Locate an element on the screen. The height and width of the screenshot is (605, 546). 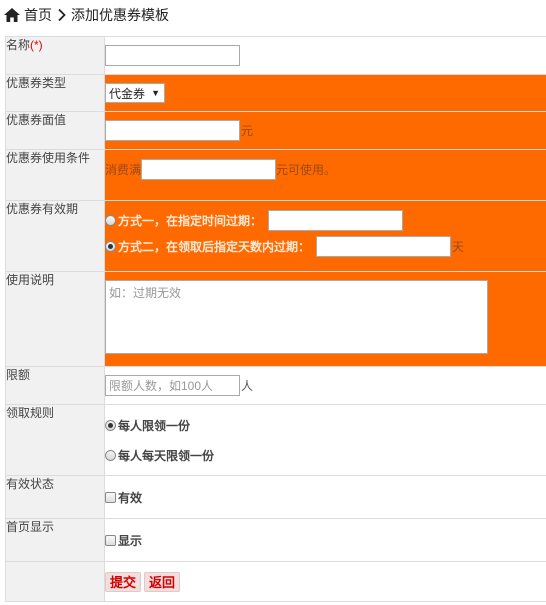
status-checkbox is located at coordinates (110, 497).